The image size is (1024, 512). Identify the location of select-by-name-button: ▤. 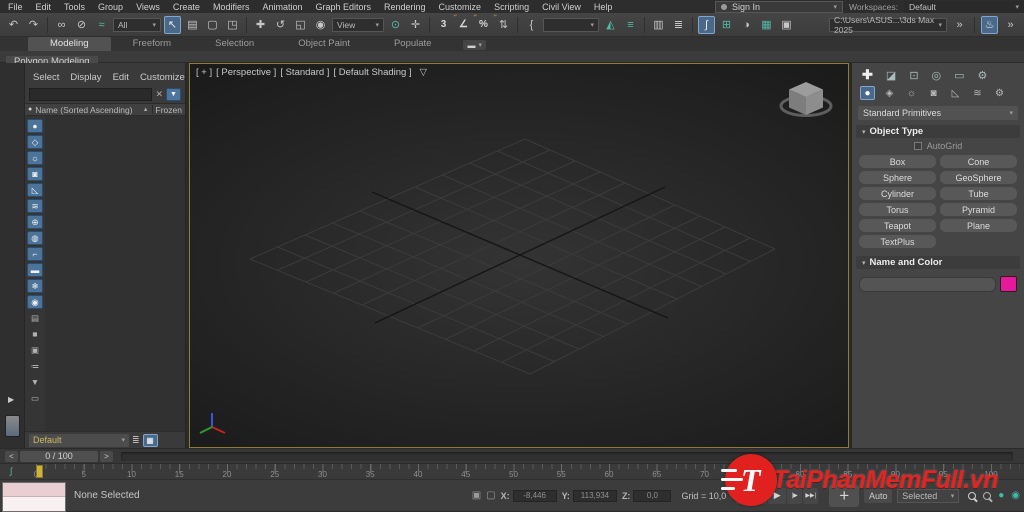
(192, 25).